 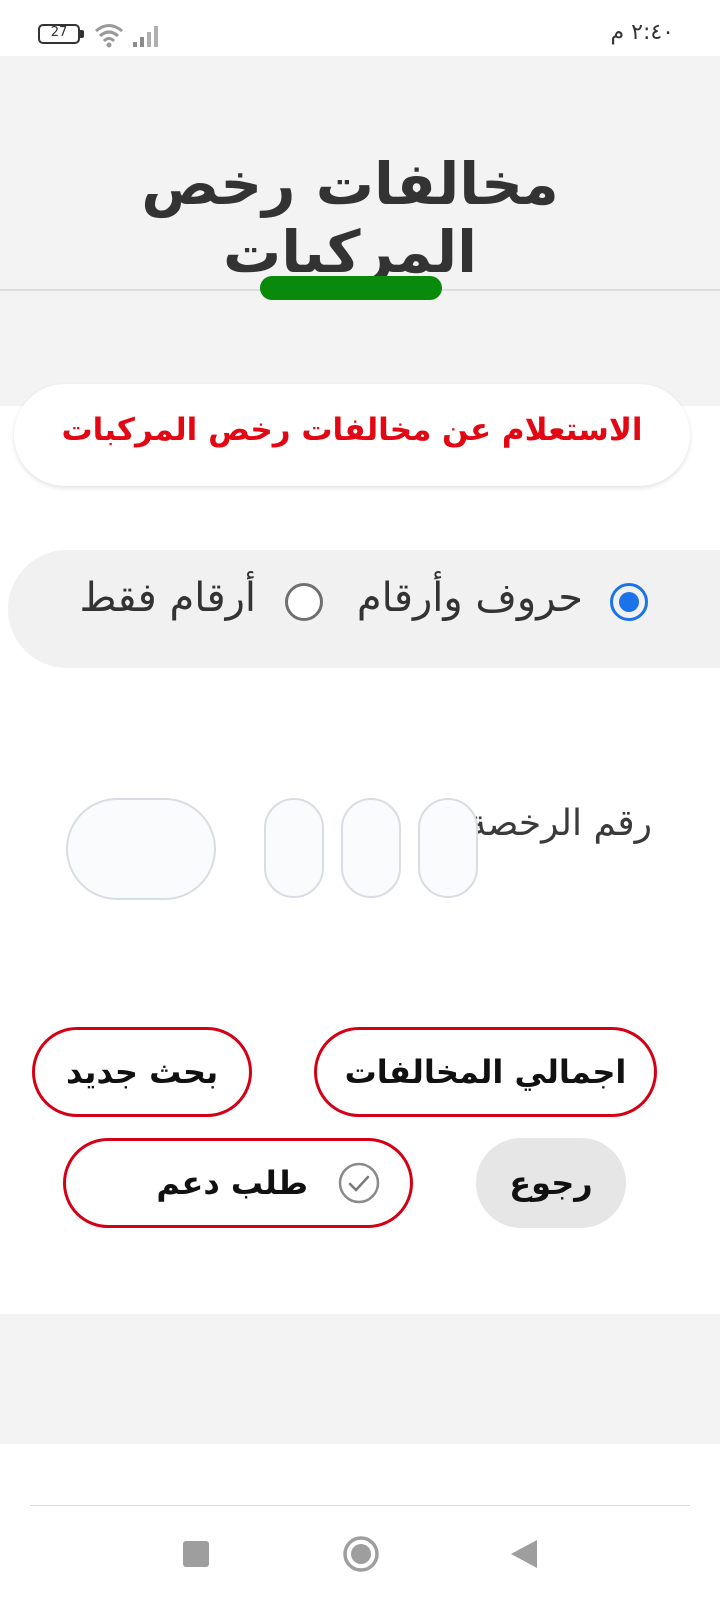 I want to click on wifi-icon, so click(x=109, y=36).